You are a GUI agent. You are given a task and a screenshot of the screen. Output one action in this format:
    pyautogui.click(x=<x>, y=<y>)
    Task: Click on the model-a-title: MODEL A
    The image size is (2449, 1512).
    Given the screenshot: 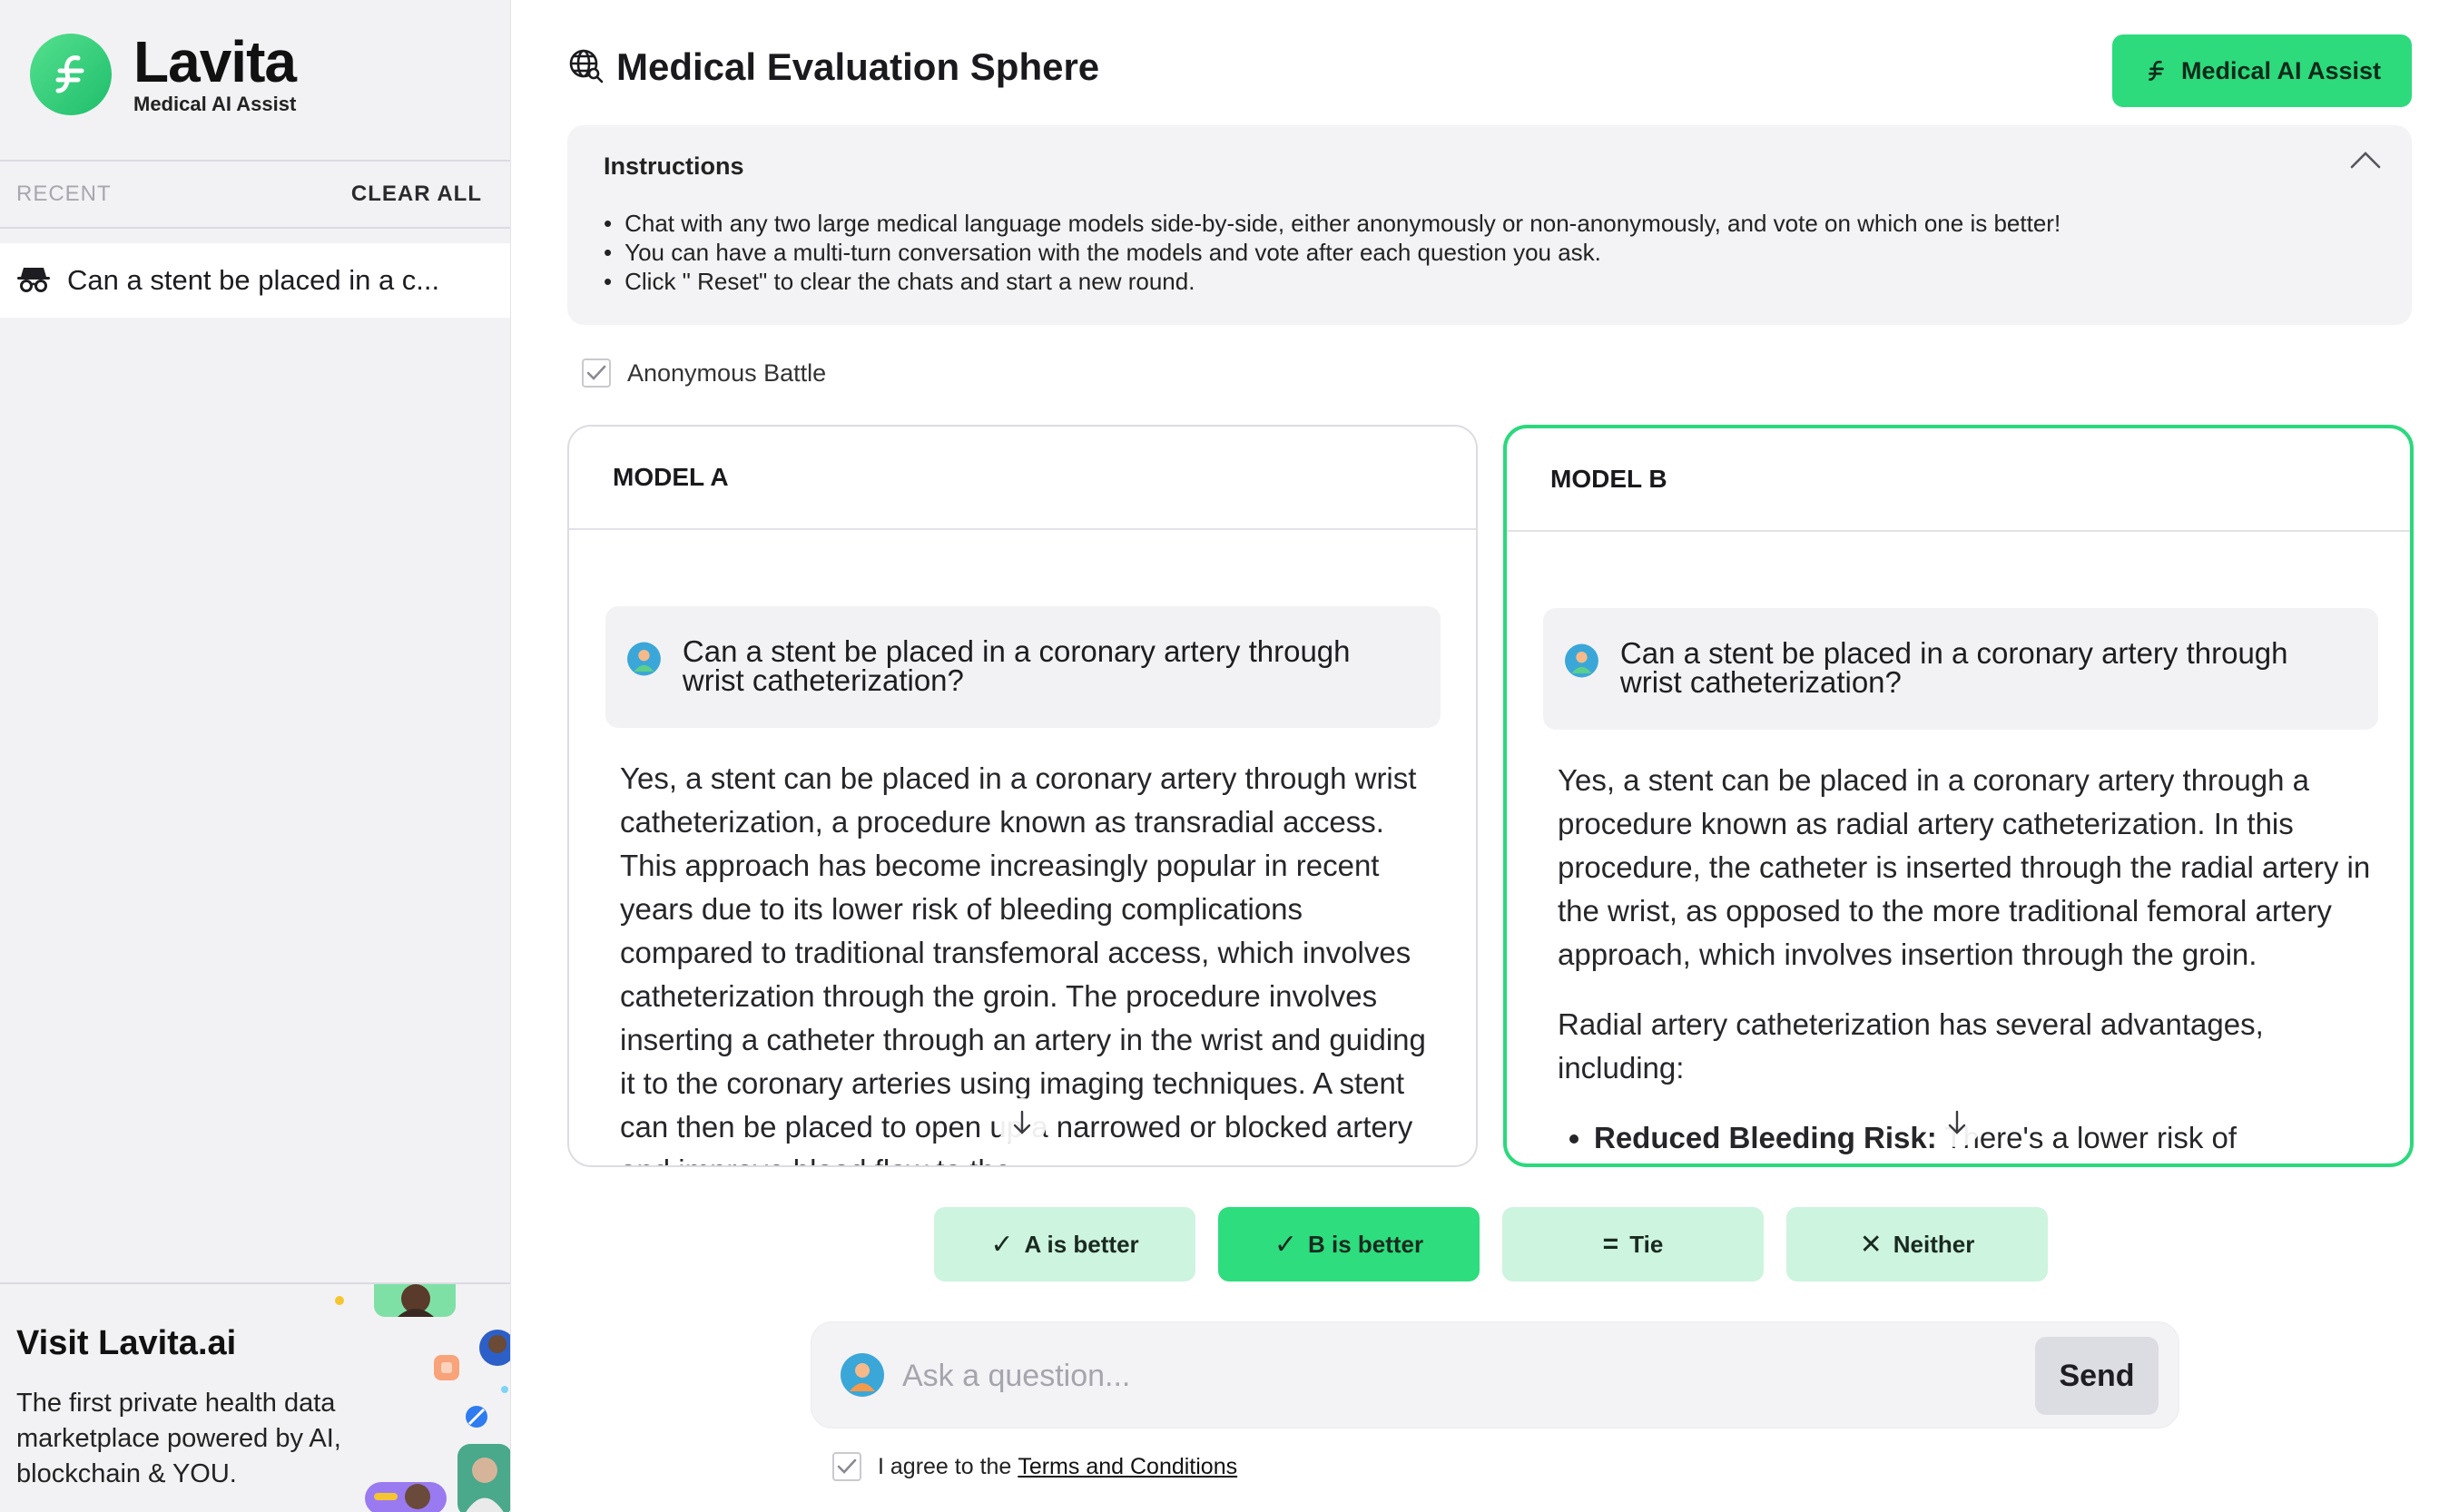 What is the action you would take?
    pyautogui.click(x=1022, y=478)
    